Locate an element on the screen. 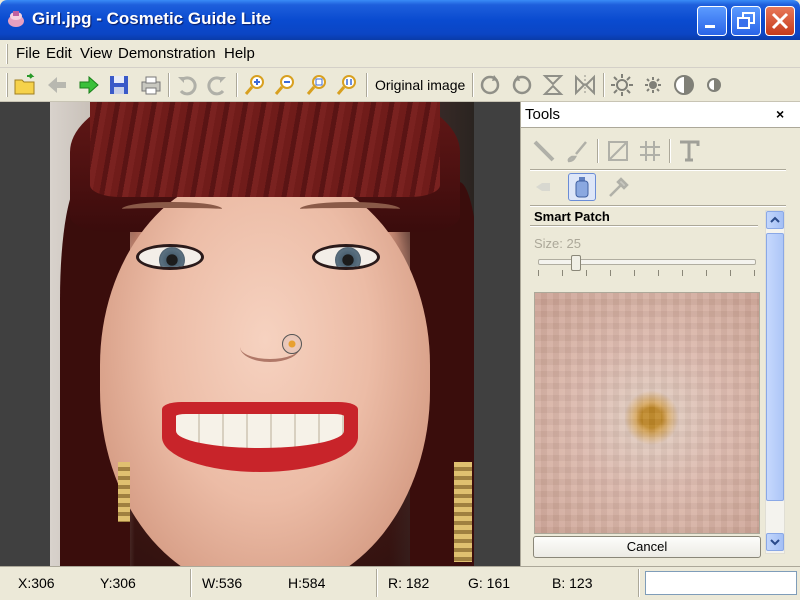 The image size is (800, 600). original-image-button: Original image is located at coordinates (420, 85).